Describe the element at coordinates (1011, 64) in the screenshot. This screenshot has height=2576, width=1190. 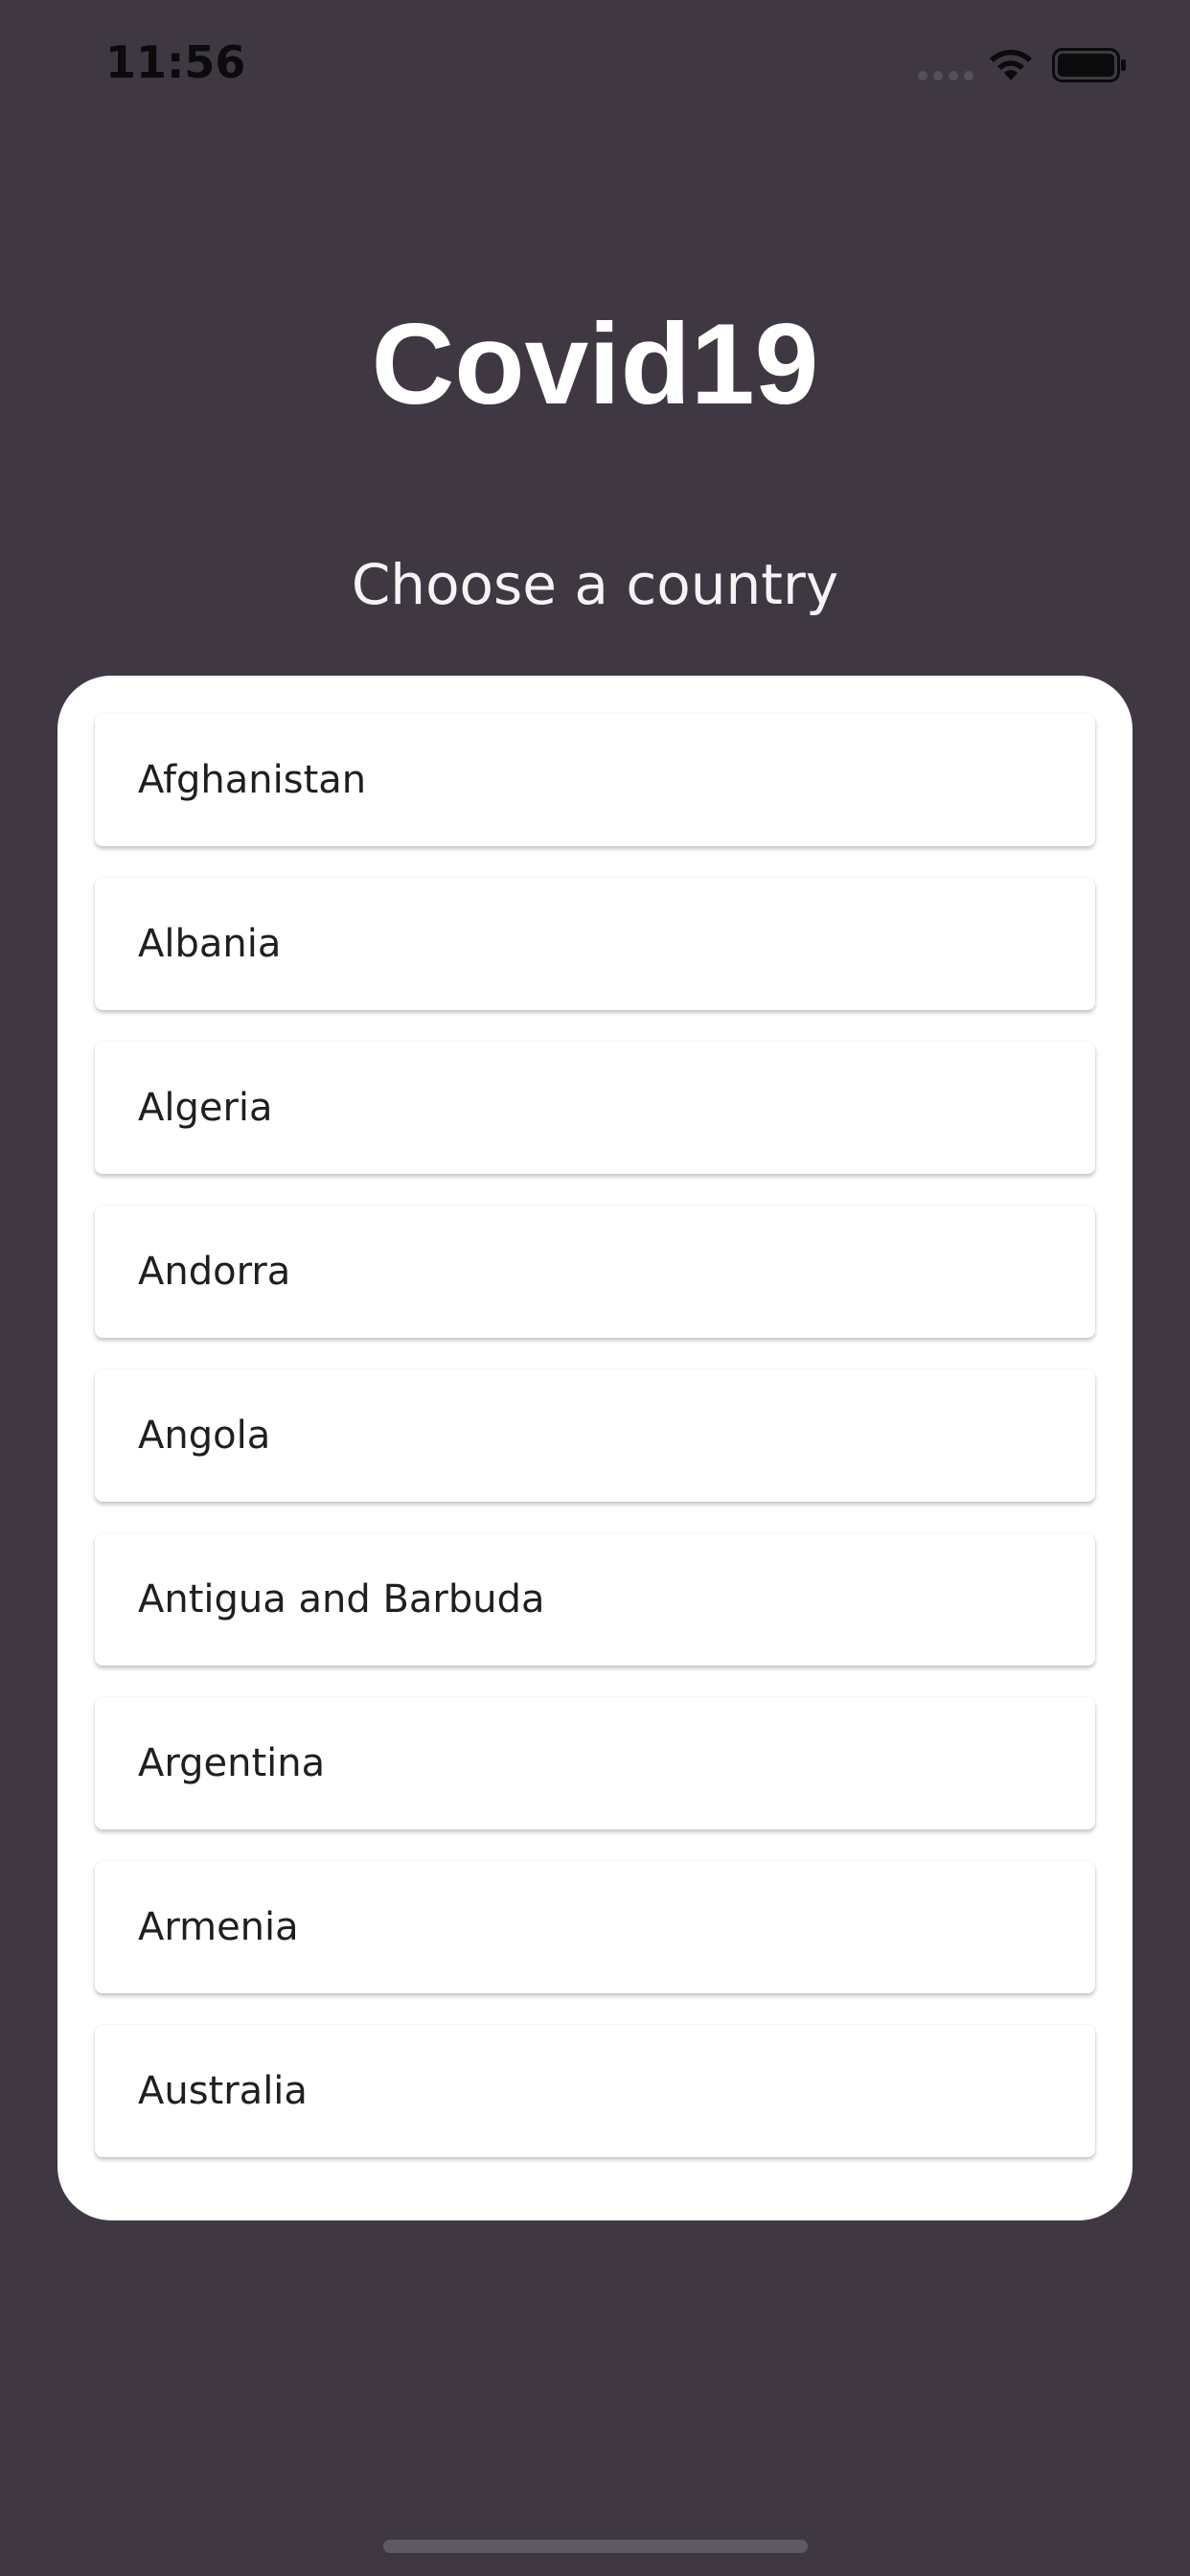
I see `wifi-icon` at that location.